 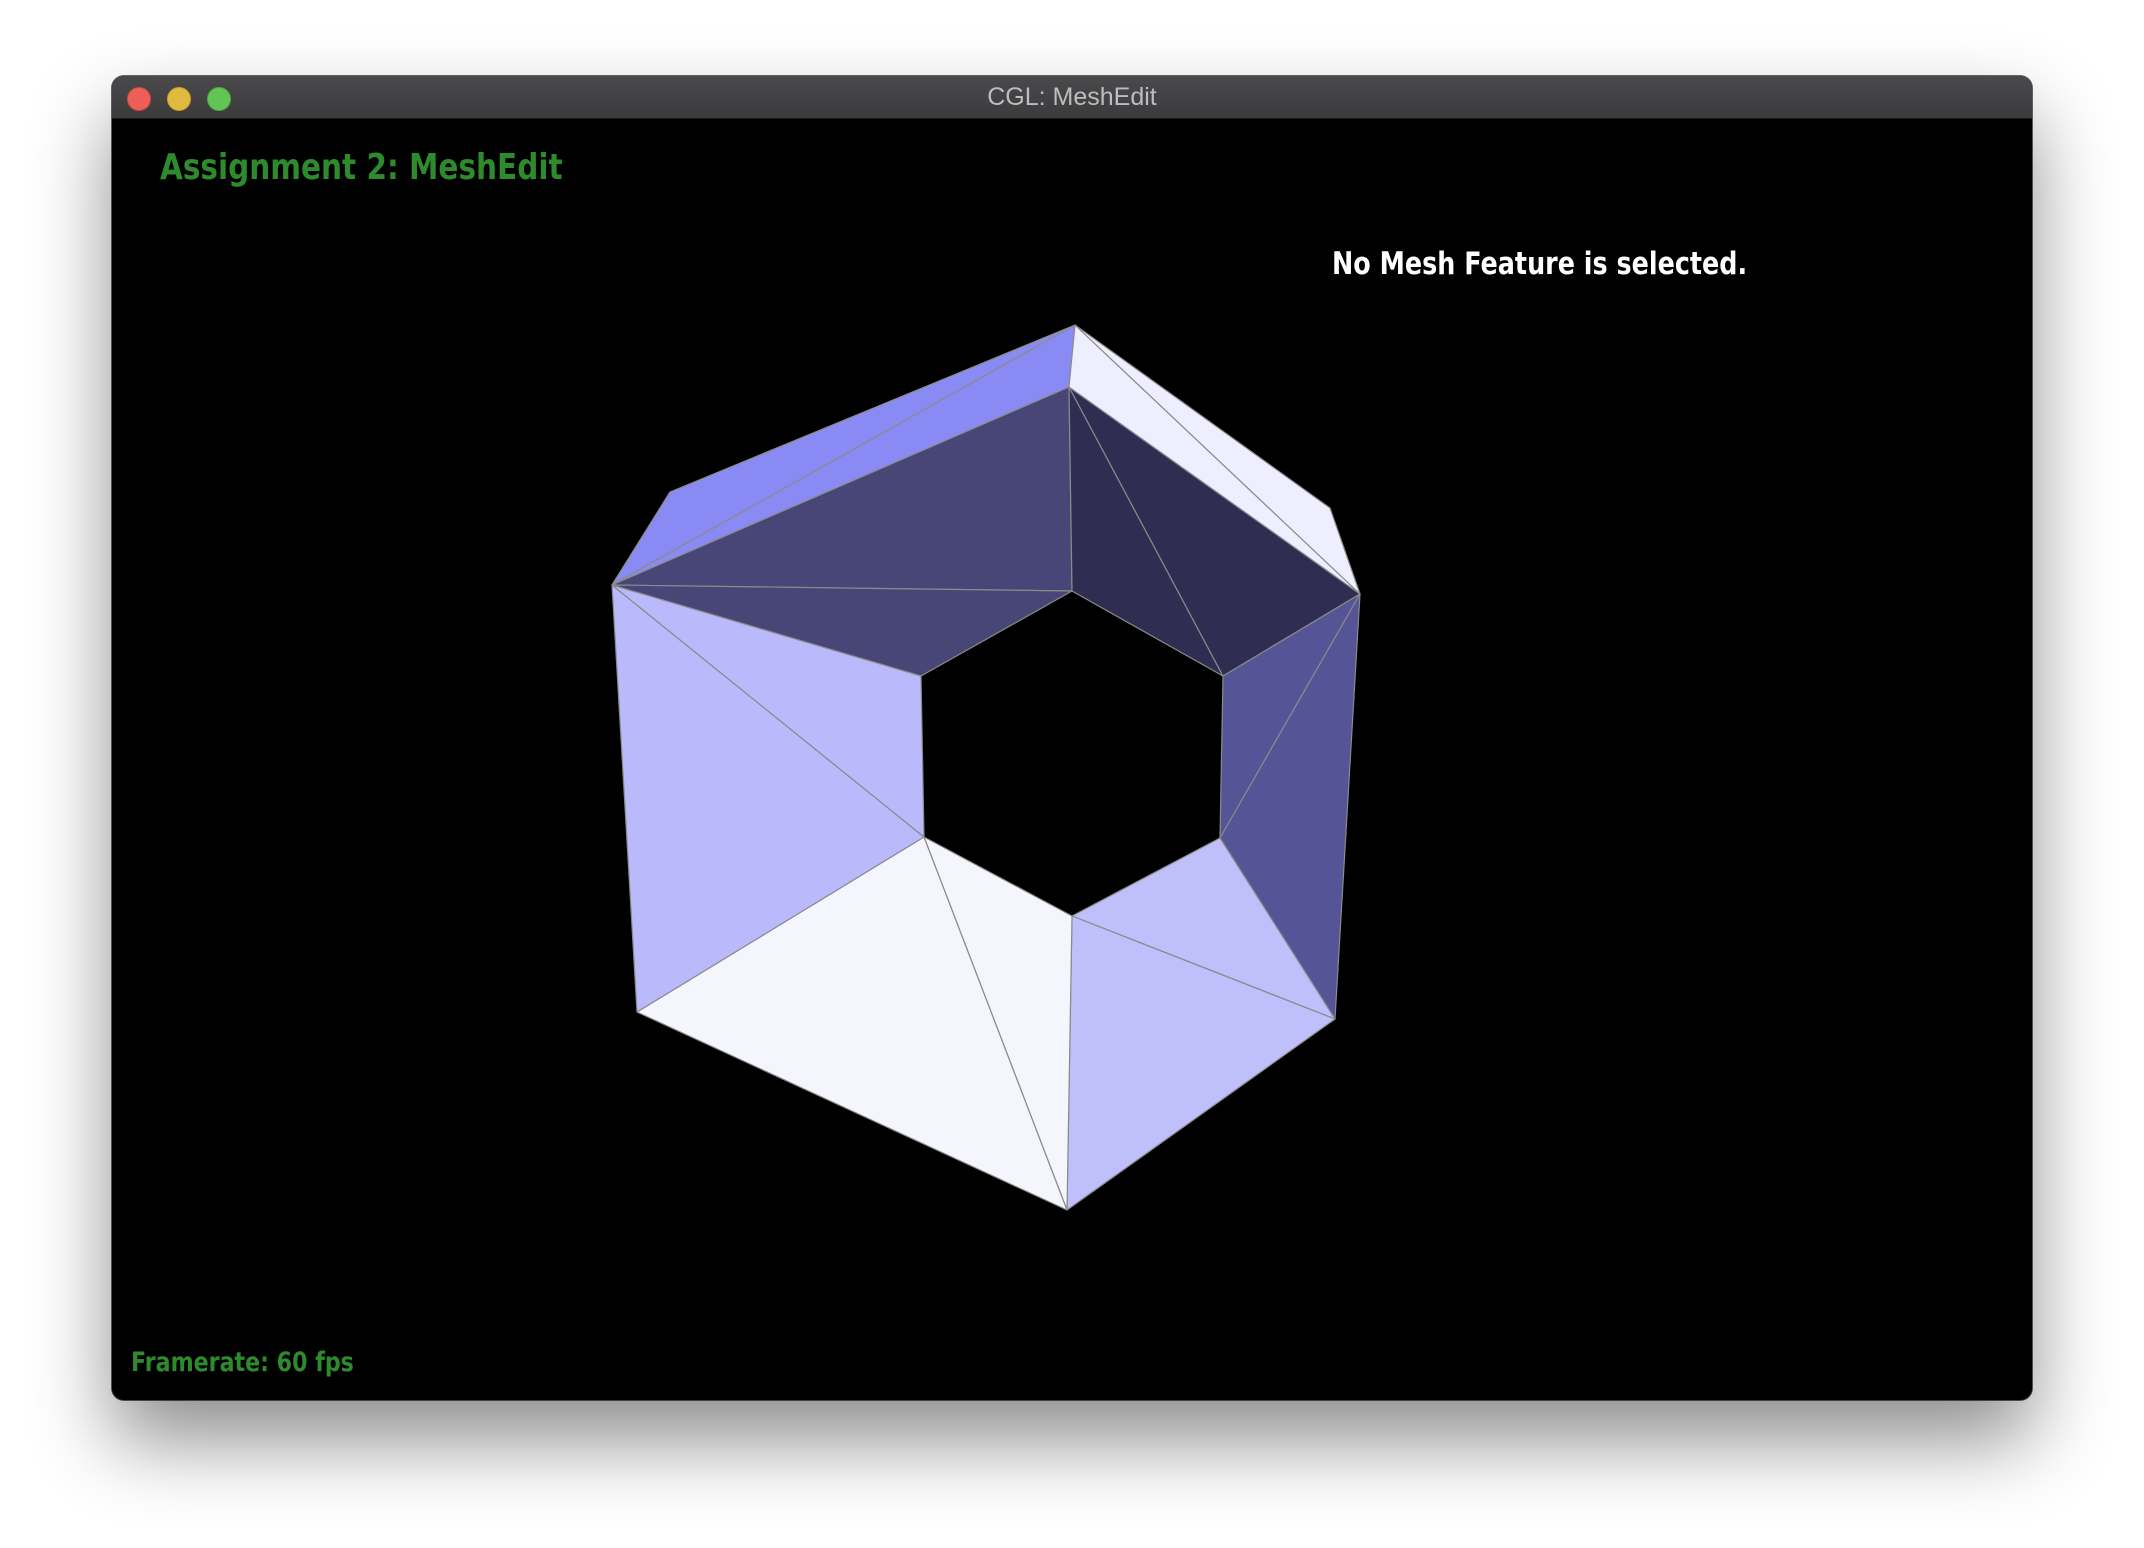 I want to click on title-bar: CGL: MeshEdit, so click(x=1072, y=97).